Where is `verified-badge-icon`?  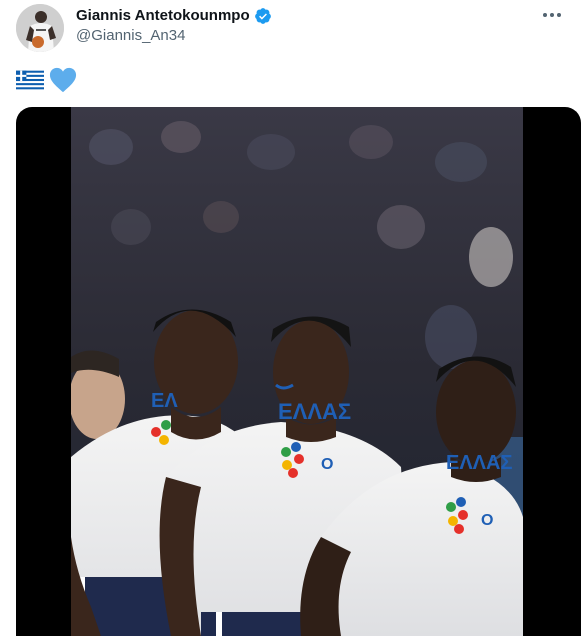 verified-badge-icon is located at coordinates (262, 16).